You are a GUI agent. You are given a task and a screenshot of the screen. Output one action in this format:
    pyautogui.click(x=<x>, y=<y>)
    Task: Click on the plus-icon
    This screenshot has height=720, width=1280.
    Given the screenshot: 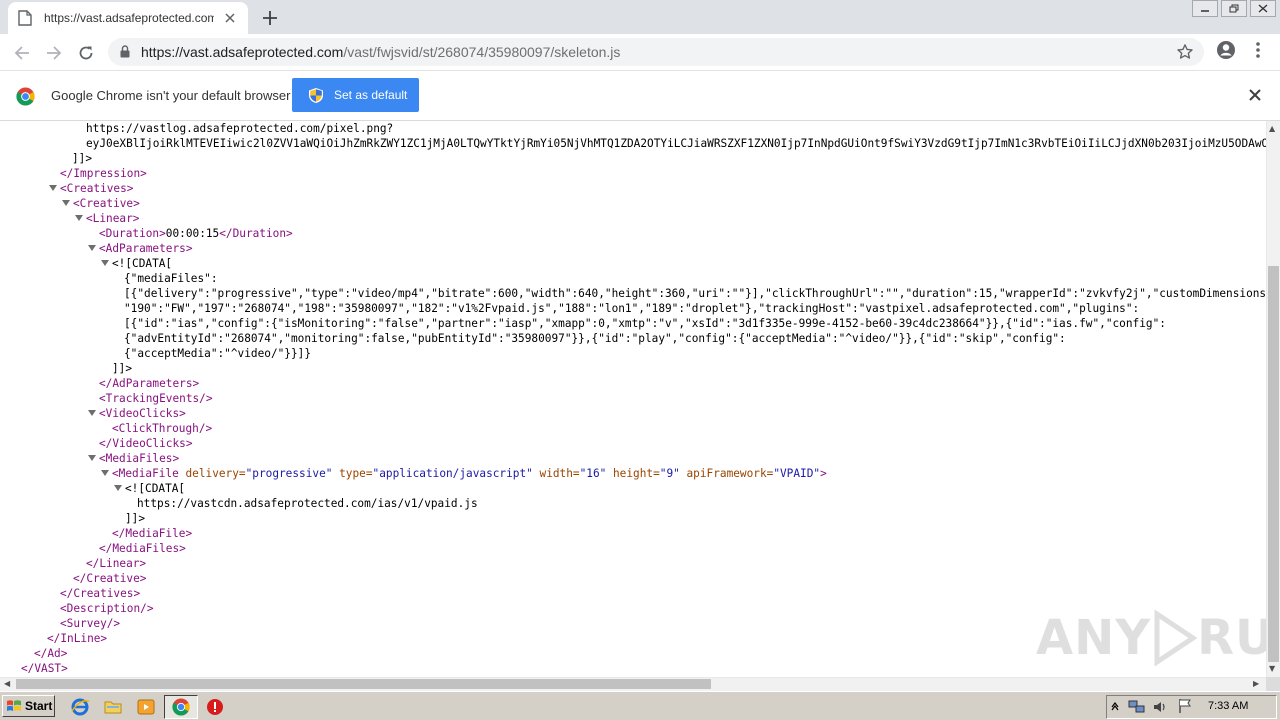 What is the action you would take?
    pyautogui.click(x=270, y=18)
    